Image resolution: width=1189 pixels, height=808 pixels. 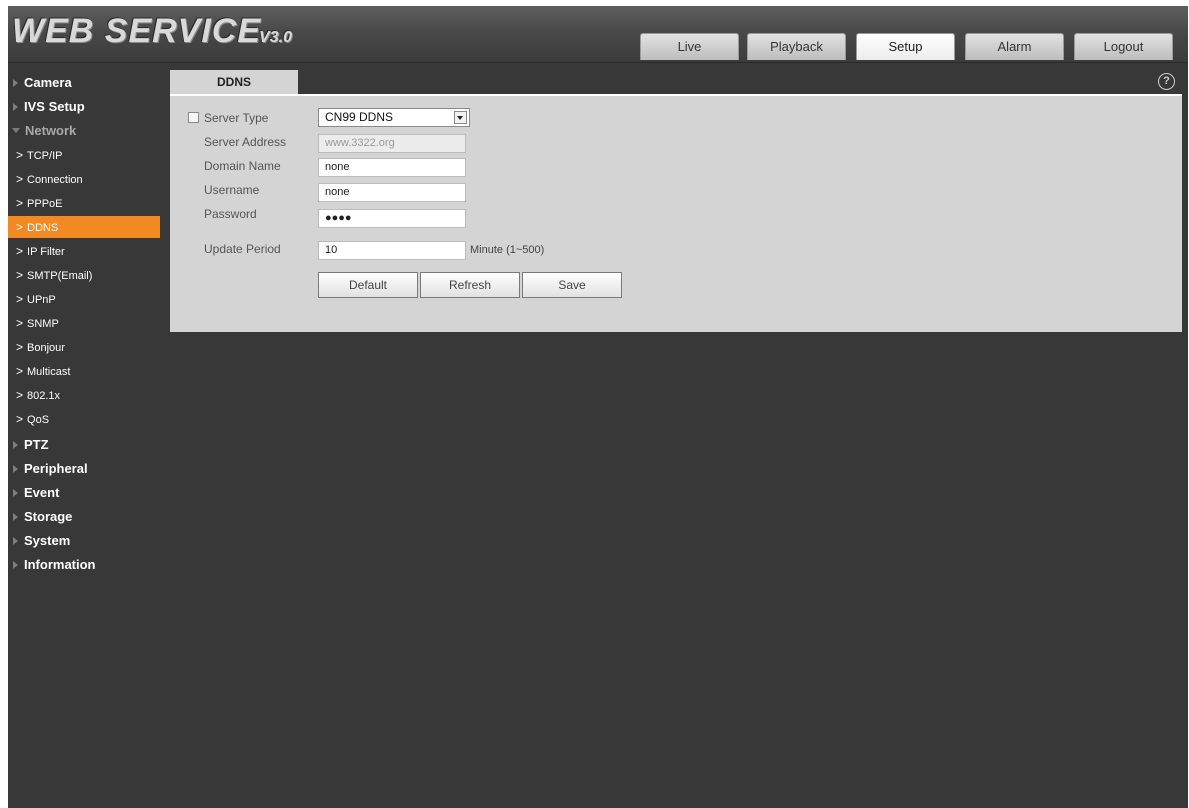 What do you see at coordinates (392, 250) in the screenshot?
I see `update-period-field: 10` at bounding box center [392, 250].